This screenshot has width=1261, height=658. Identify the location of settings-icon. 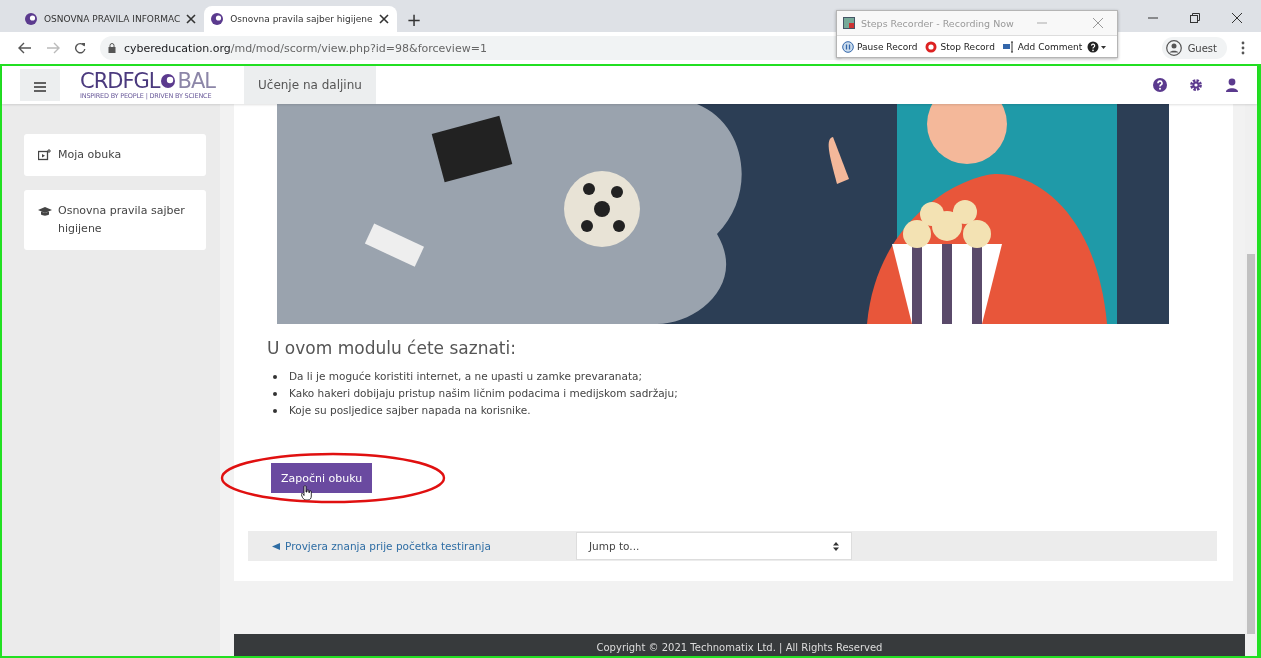
(1196, 85).